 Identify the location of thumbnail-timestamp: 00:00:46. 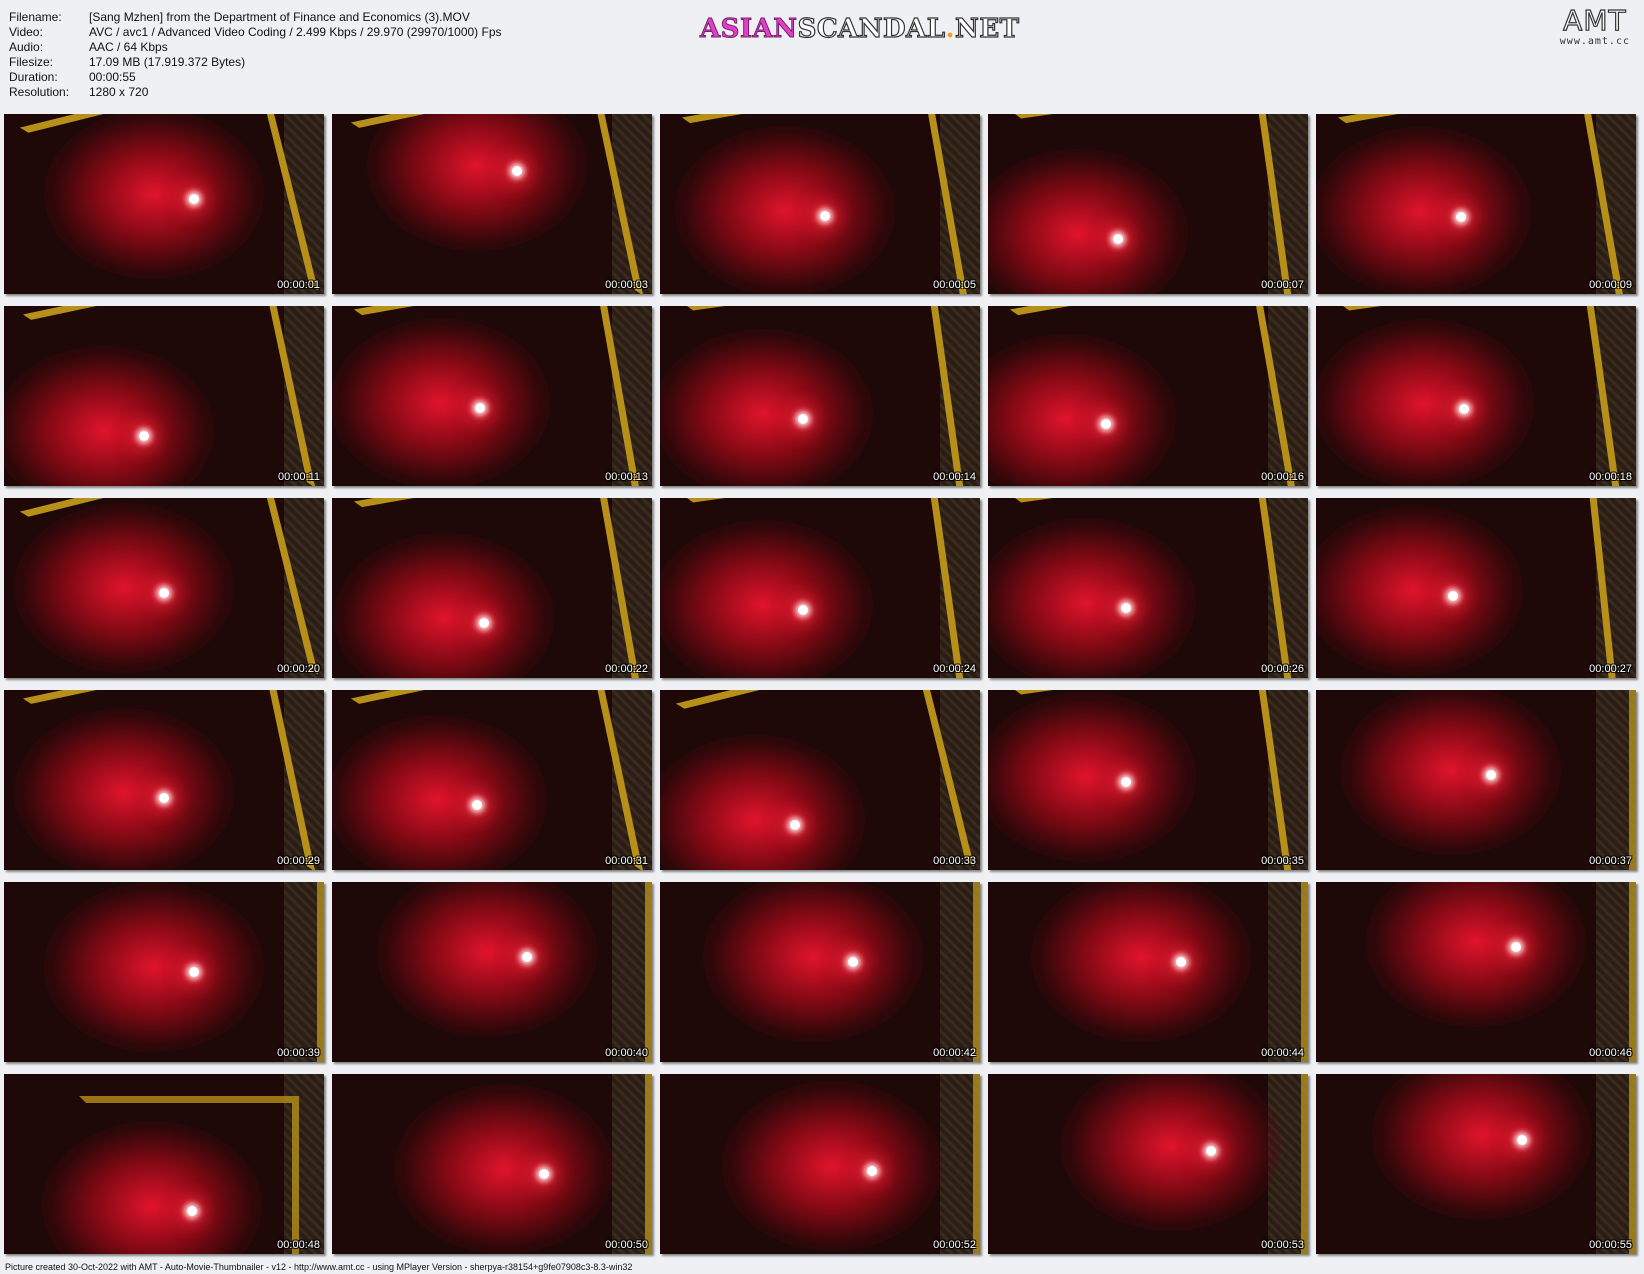
(1610, 1053).